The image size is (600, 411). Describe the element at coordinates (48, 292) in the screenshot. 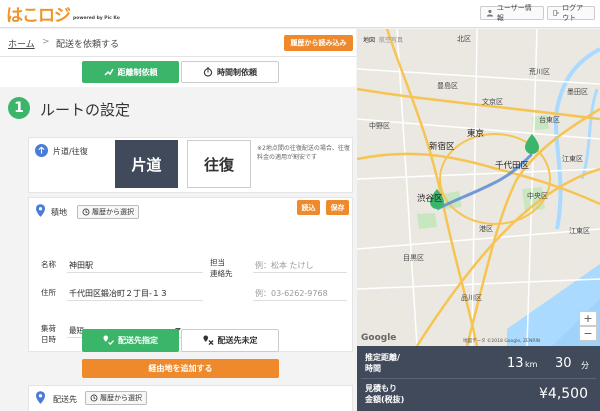

I see `address-field-label: 住所` at that location.